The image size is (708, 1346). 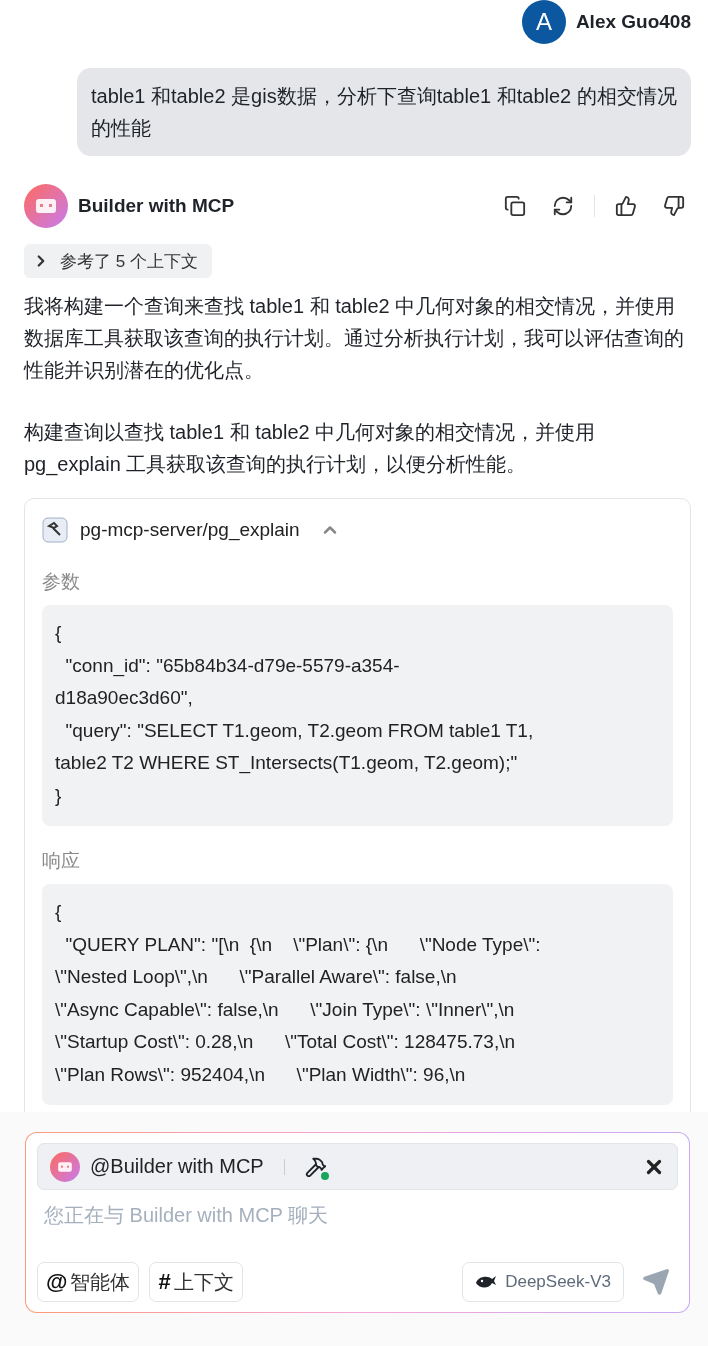 I want to click on code-line: "query": "SELECT T1.geom, T2.geom FROM table1 T1,, so click(x=299, y=730).